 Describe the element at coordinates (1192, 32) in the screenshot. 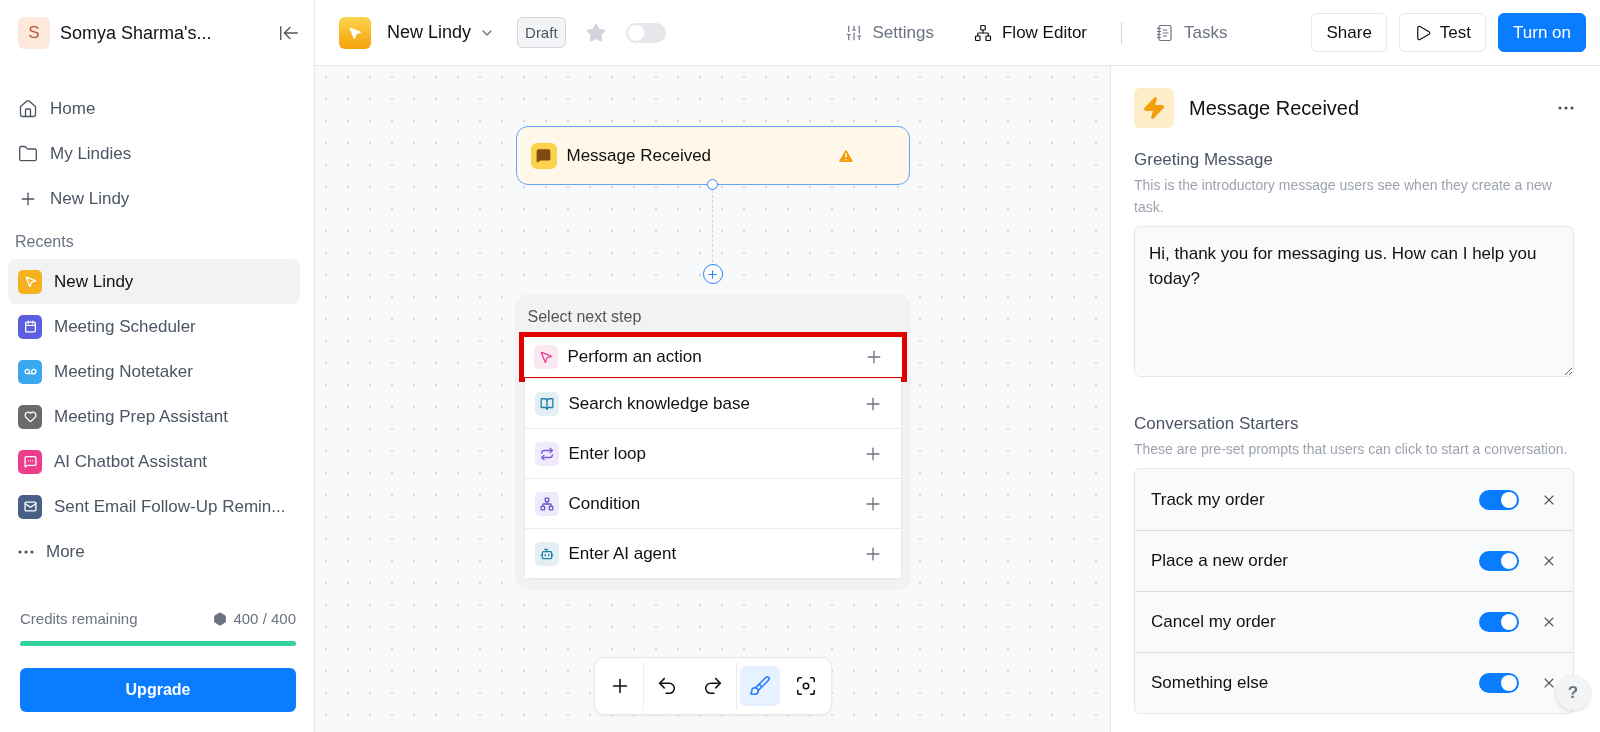

I see `tab: Tasks` at that location.